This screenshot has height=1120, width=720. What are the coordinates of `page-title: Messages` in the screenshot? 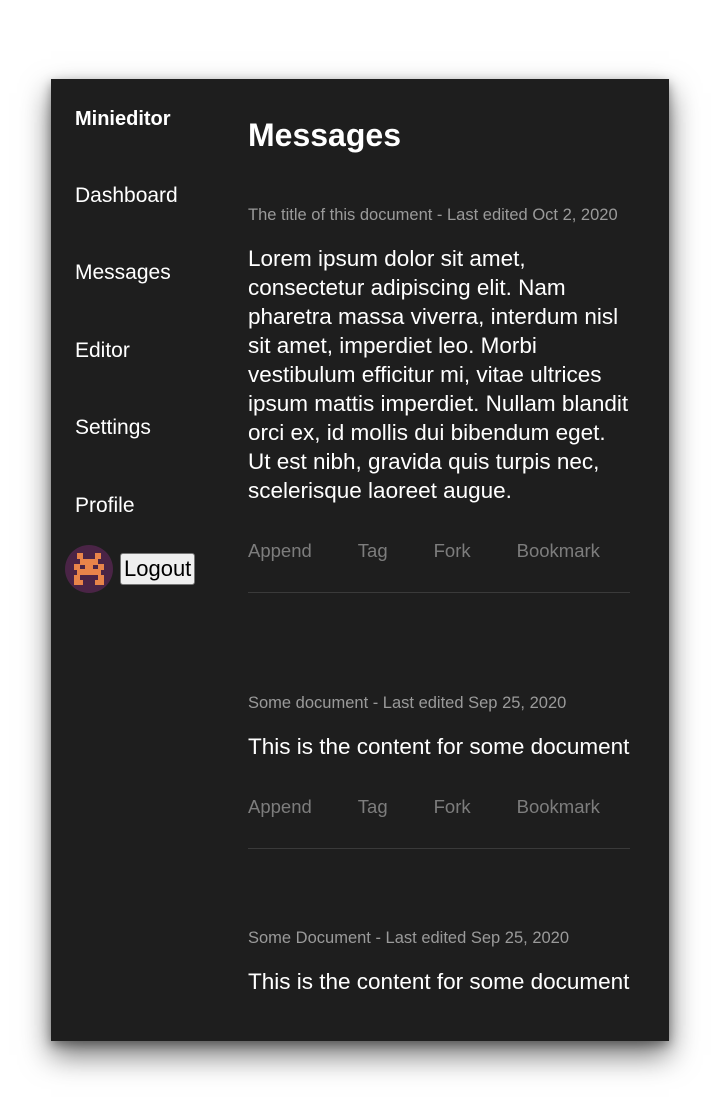 It's located at (324, 135).